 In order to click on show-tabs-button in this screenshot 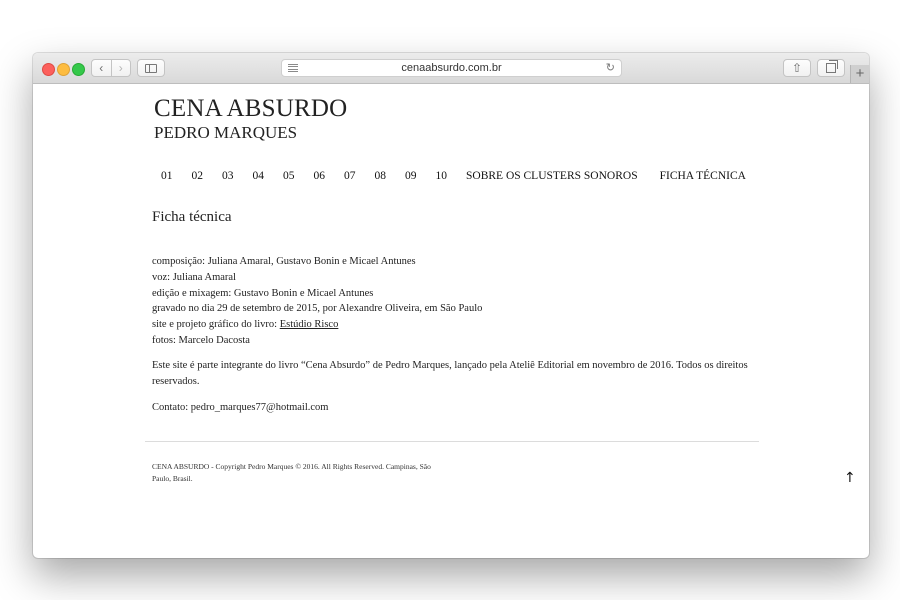, I will do `click(831, 68)`.